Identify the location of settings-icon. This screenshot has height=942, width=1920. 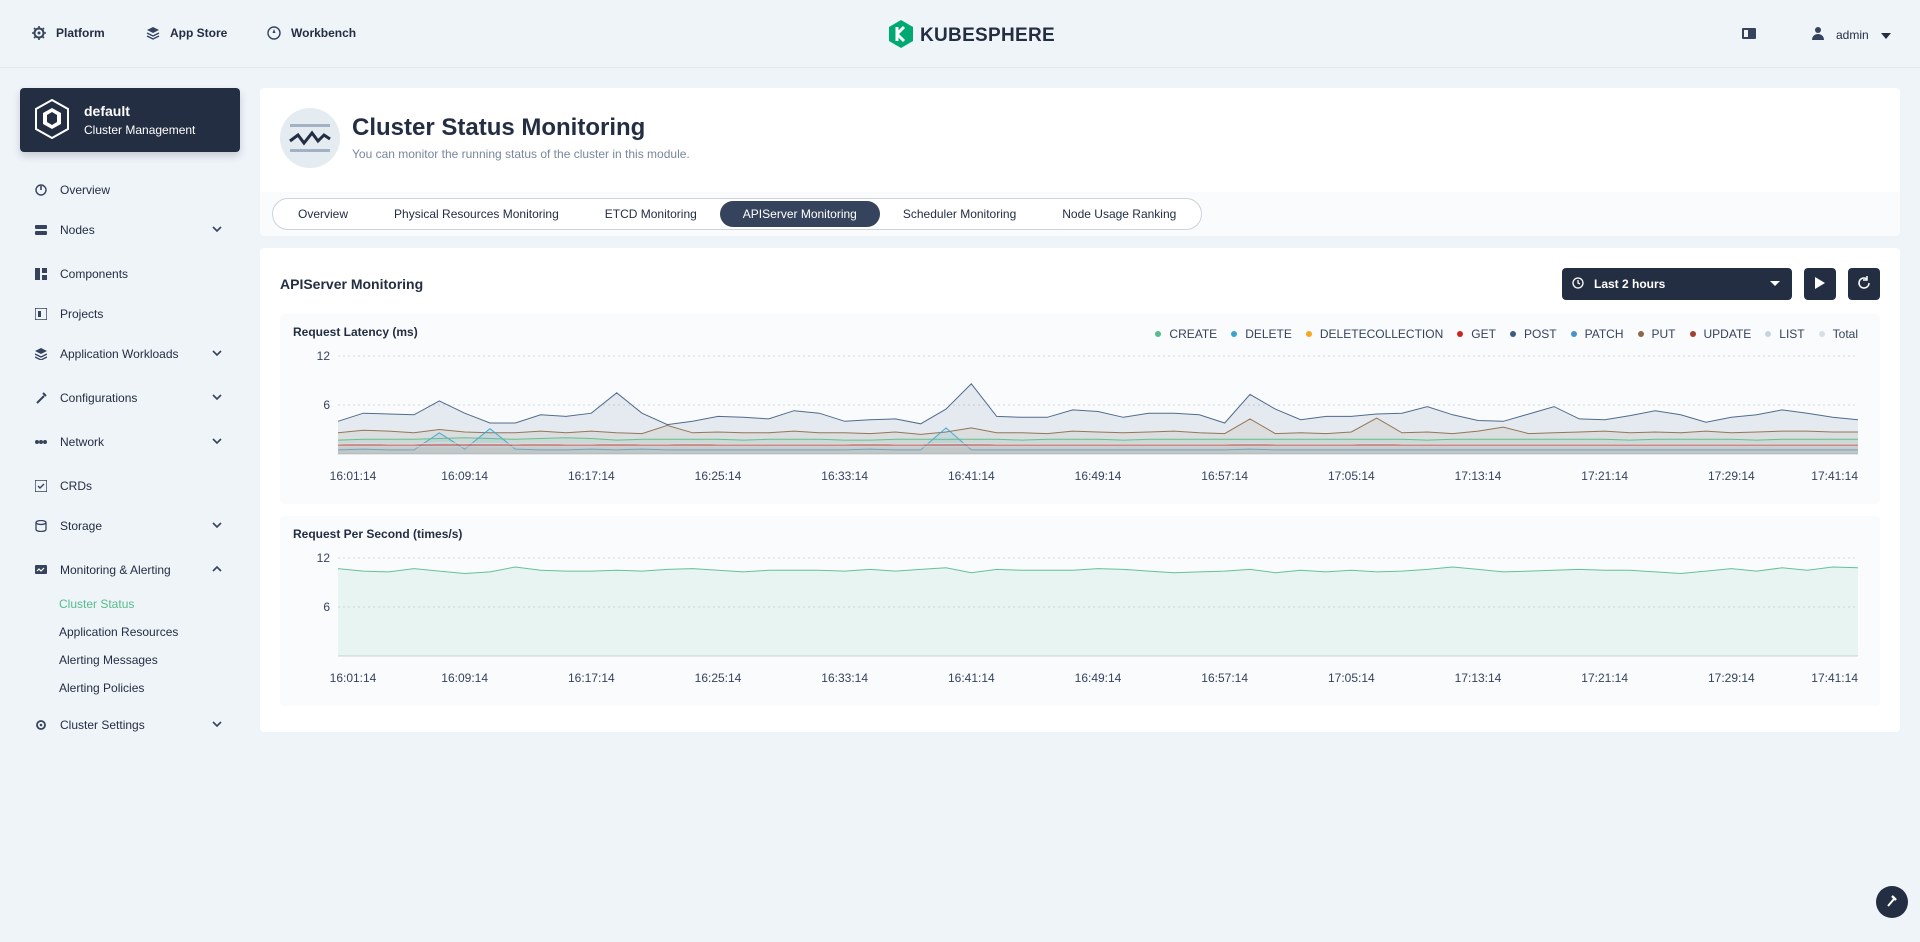
(41, 725).